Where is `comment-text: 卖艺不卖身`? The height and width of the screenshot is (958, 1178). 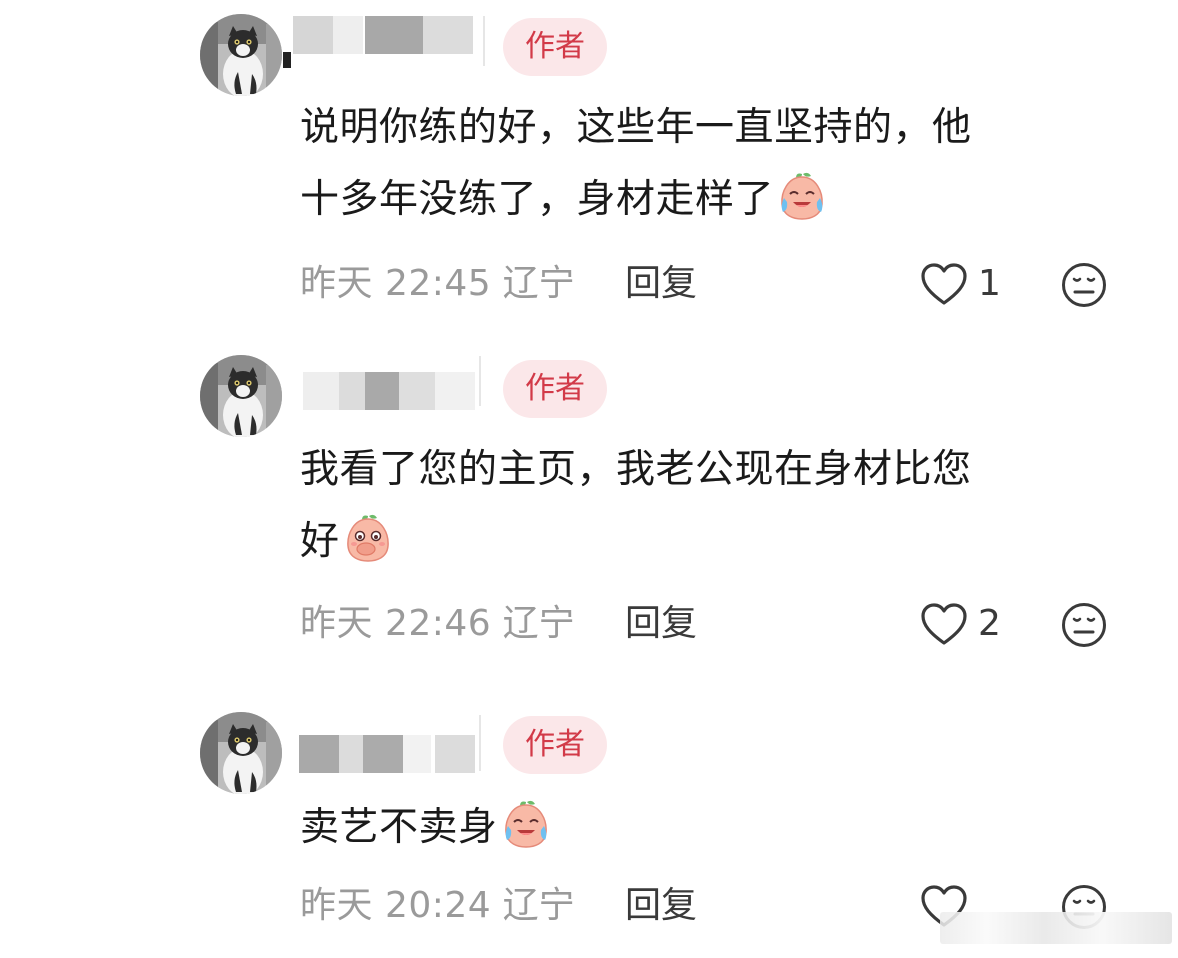 comment-text: 卖艺不卖身 is located at coordinates (710, 828).